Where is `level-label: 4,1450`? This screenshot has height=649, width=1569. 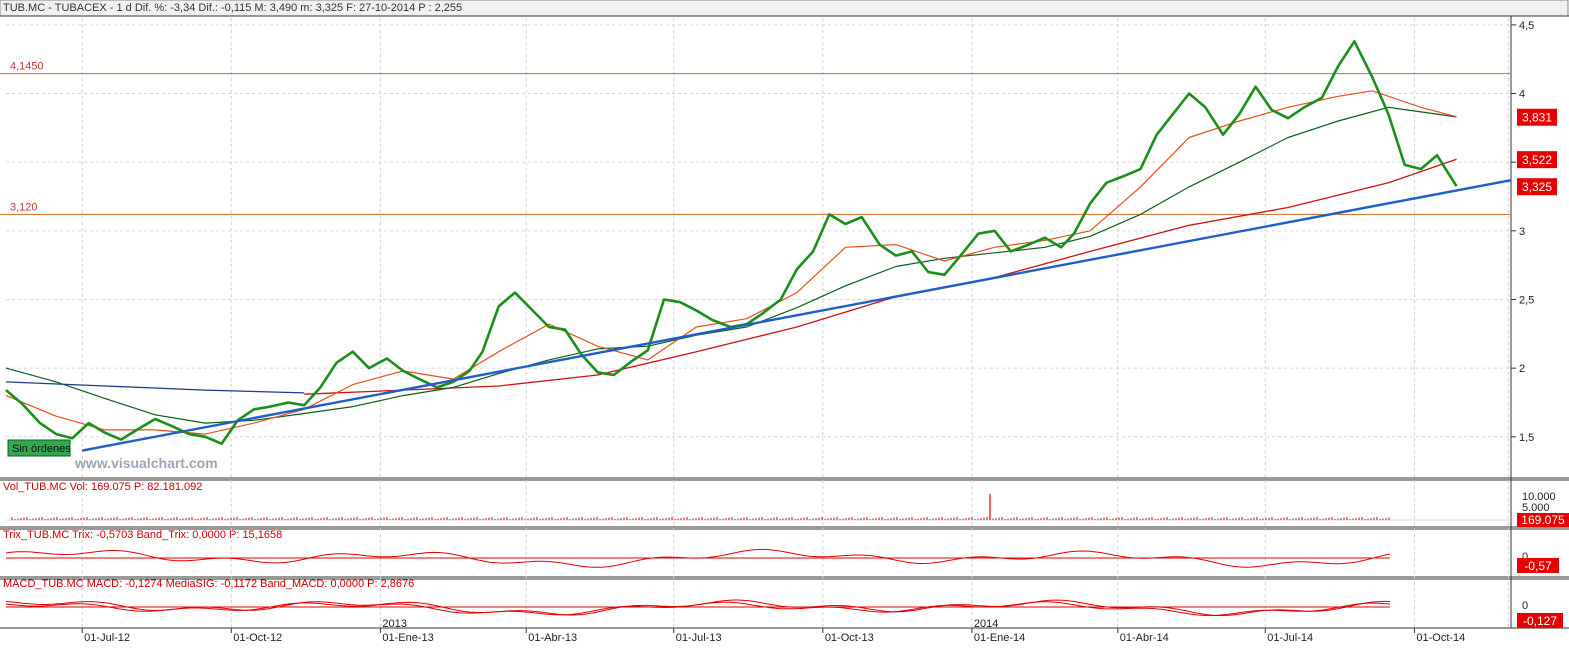
level-label: 4,1450 is located at coordinates (27, 67).